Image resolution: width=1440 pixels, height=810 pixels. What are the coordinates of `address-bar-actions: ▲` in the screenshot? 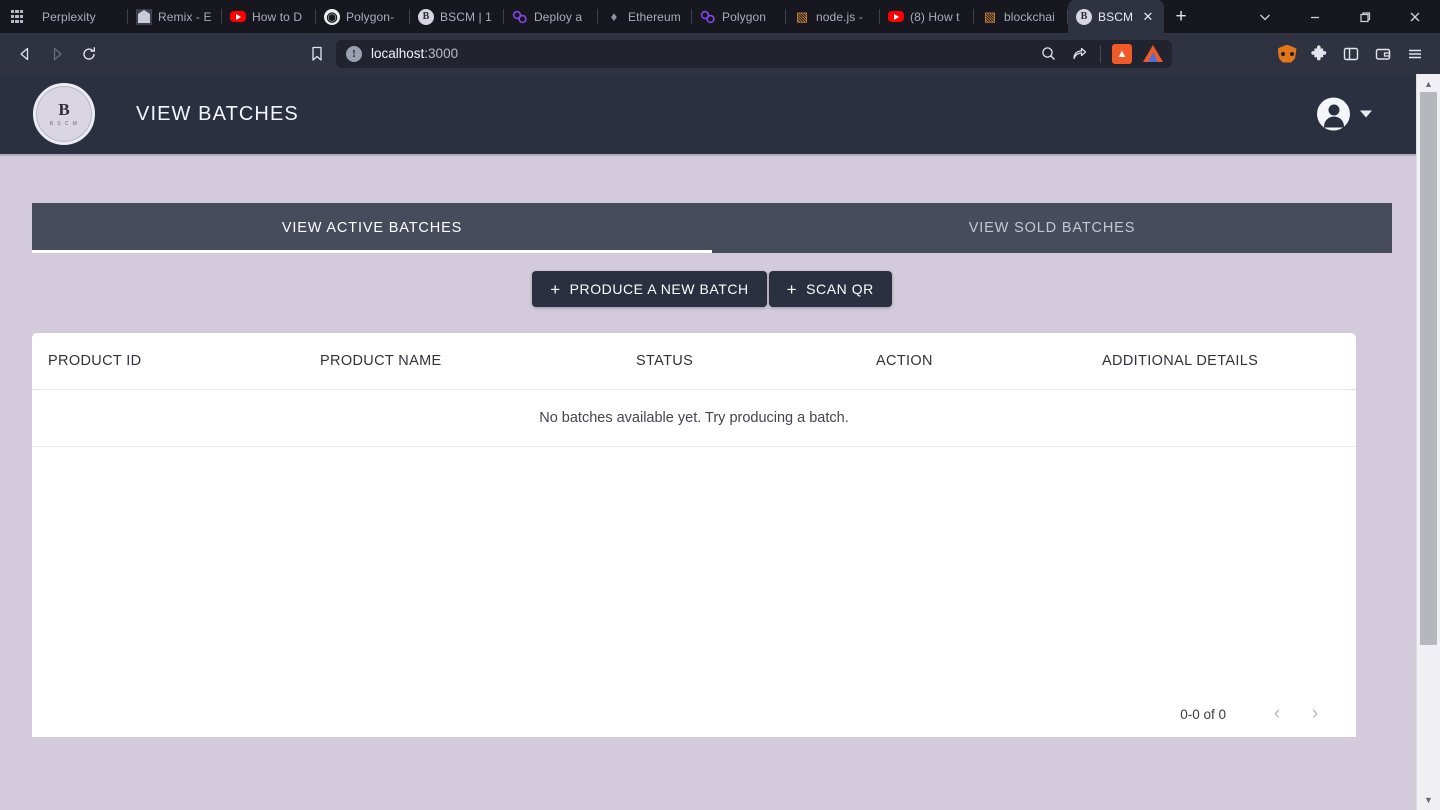 It's located at (1100, 54).